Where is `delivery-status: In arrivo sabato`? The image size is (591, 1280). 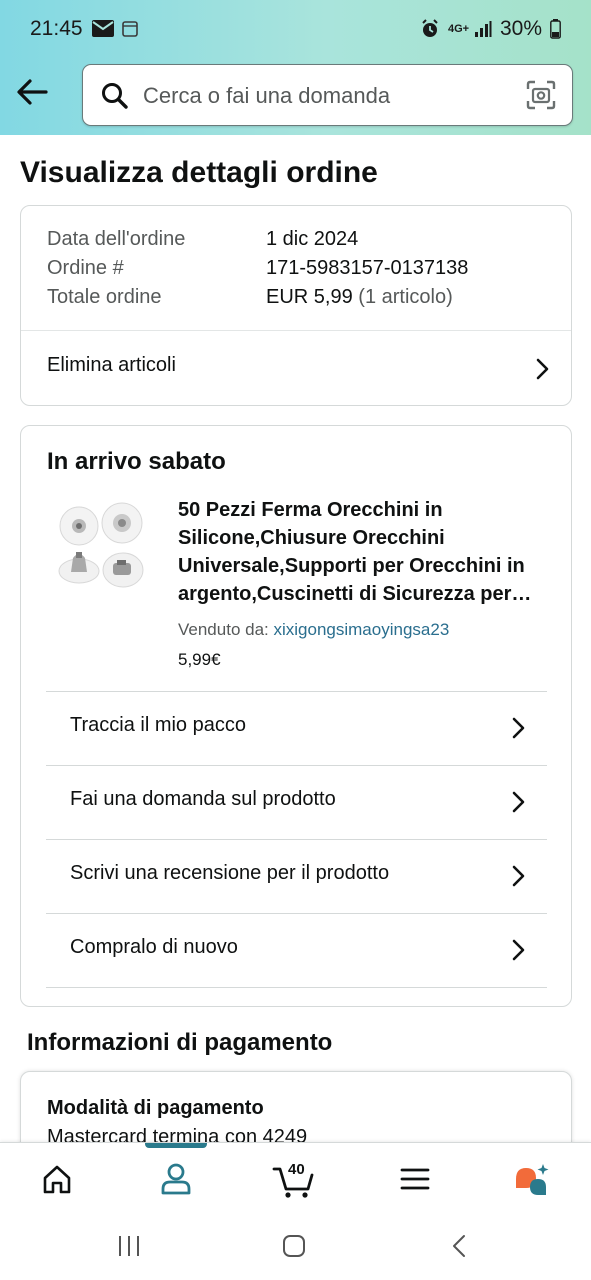
delivery-status: In arrivo sabato is located at coordinates (136, 461).